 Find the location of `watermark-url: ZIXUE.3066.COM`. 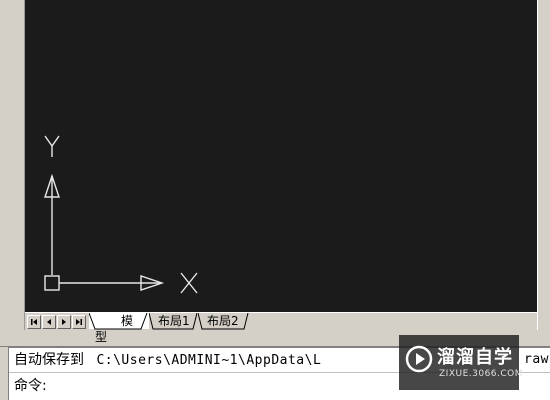

watermark-url: ZIXUE.3066.COM is located at coordinates (481, 374).